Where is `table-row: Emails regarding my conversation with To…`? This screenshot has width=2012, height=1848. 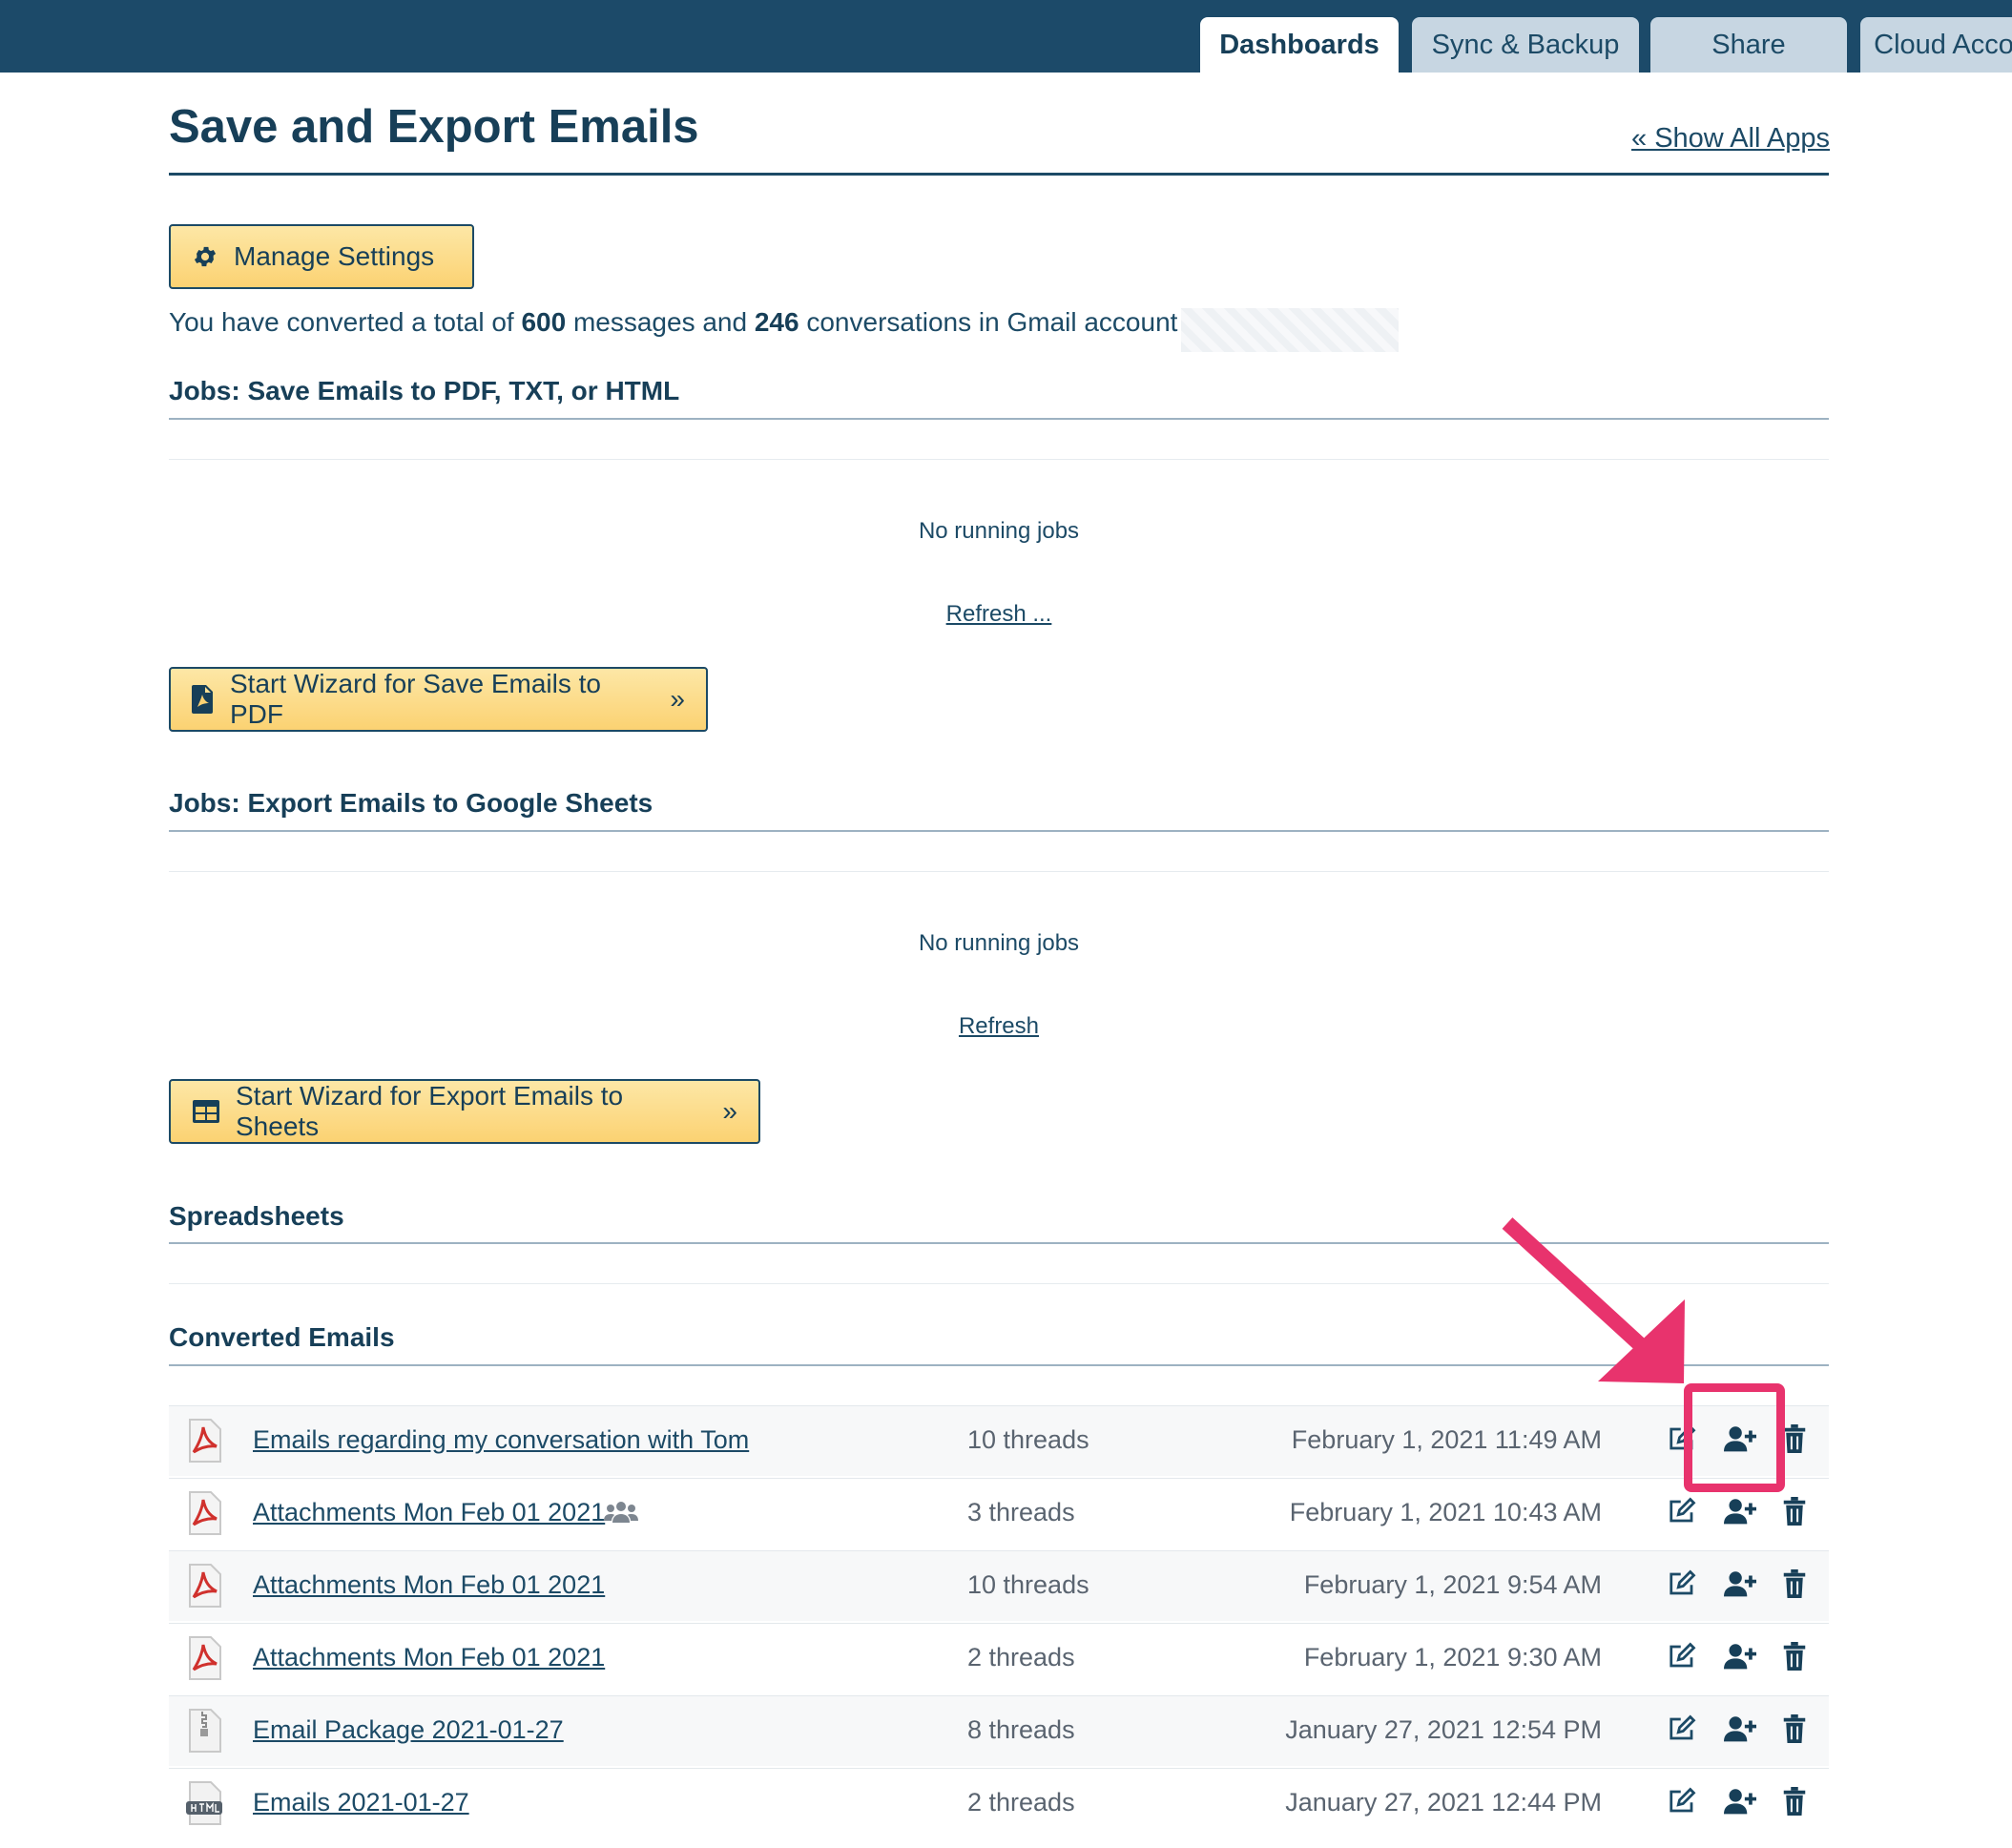 table-row: Emails regarding my conversation with To… is located at coordinates (999, 1440).